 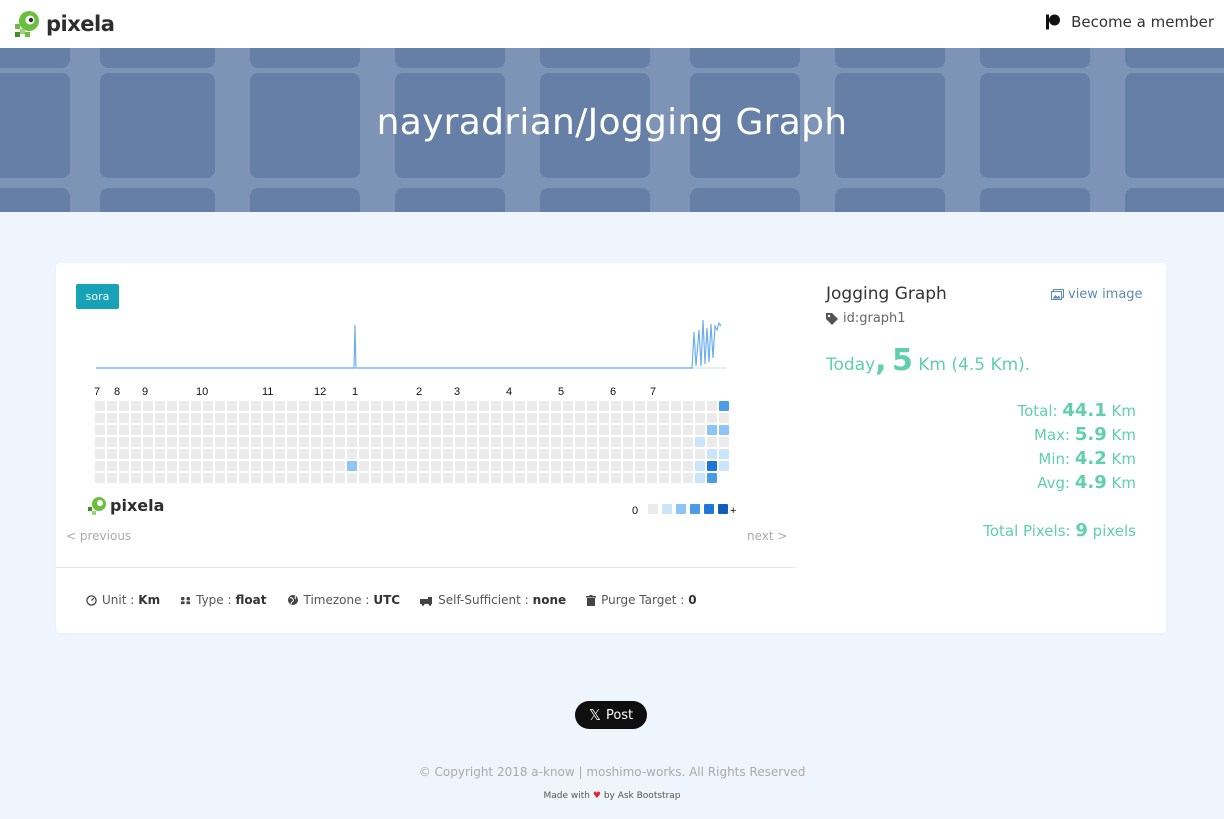 What do you see at coordinates (98, 536) in the screenshot?
I see `previous-link: < previous` at bounding box center [98, 536].